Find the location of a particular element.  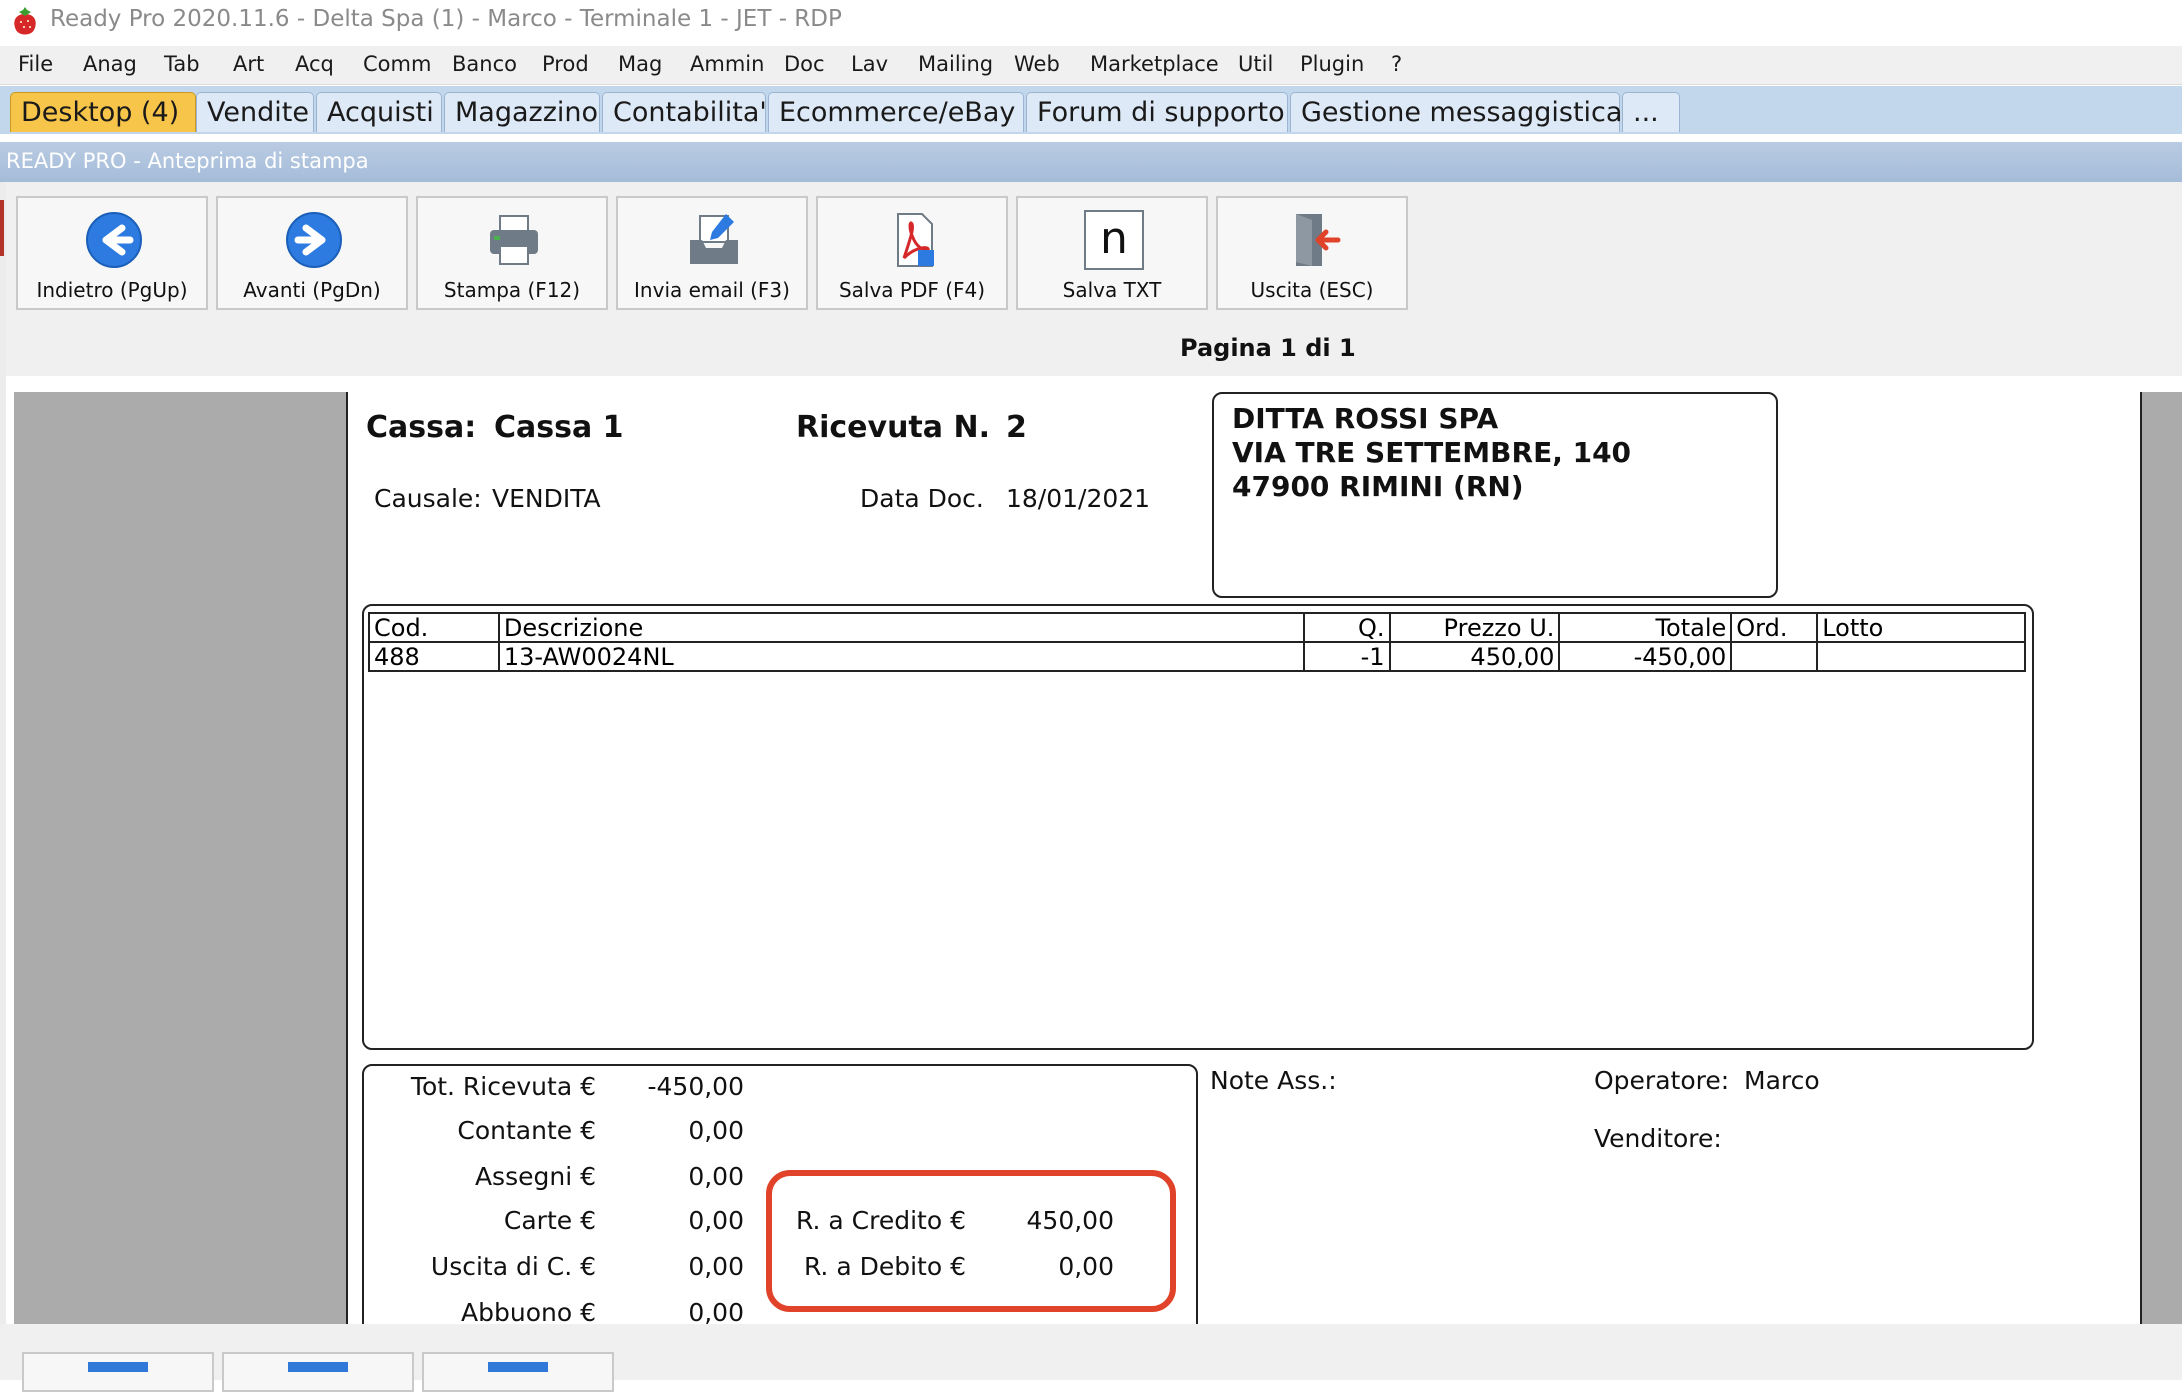

save-txt-button: n Salva TXT is located at coordinates (1112, 253).